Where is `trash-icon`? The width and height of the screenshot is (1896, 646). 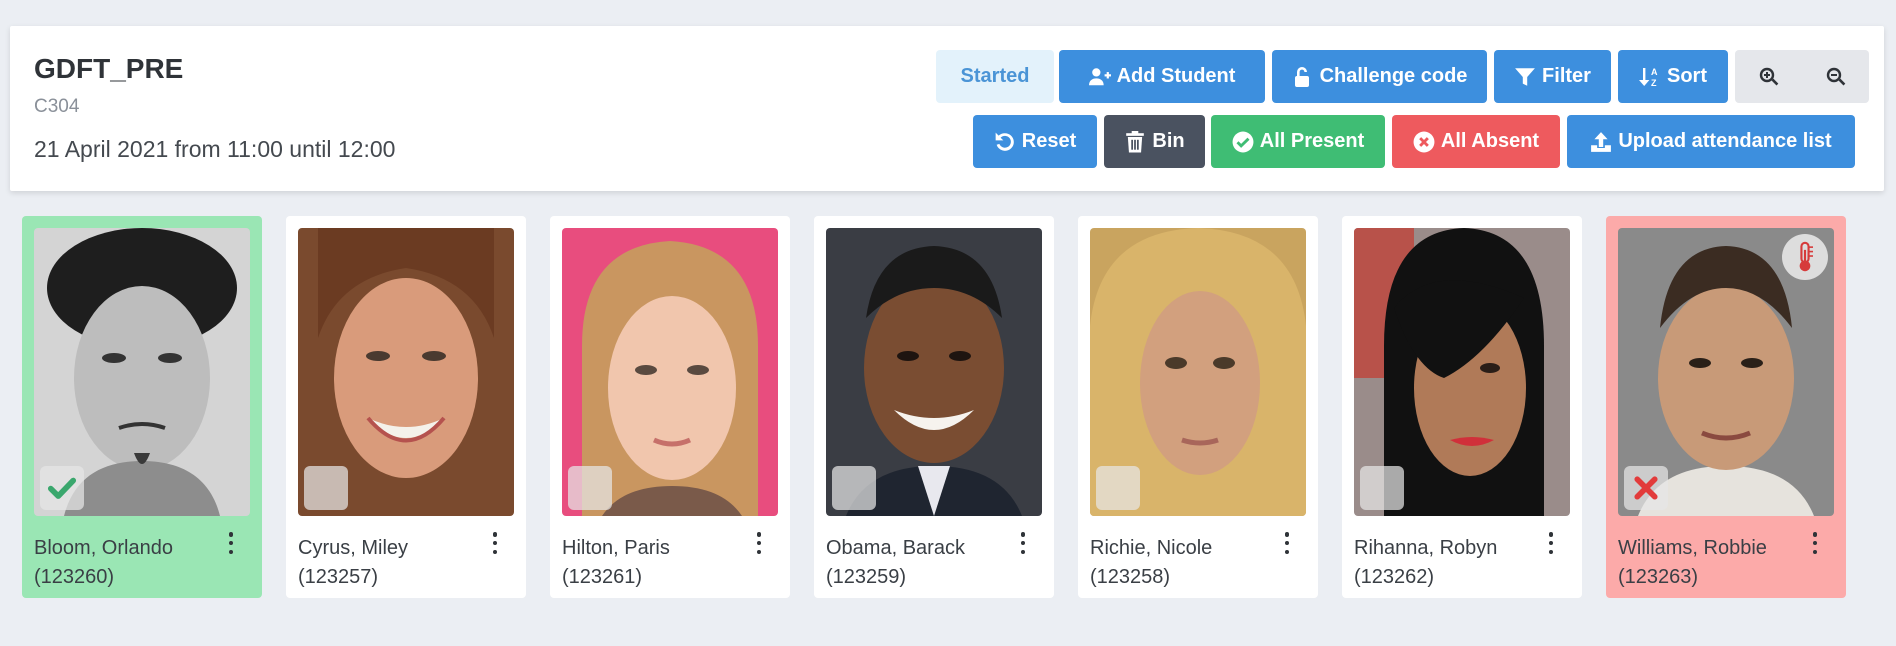
trash-icon is located at coordinates (1135, 141).